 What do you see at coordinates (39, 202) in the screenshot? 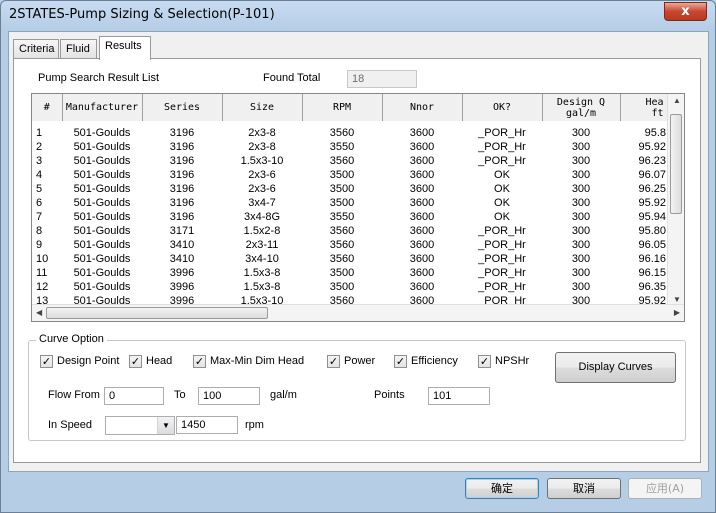
I see `table-cell: 6` at bounding box center [39, 202].